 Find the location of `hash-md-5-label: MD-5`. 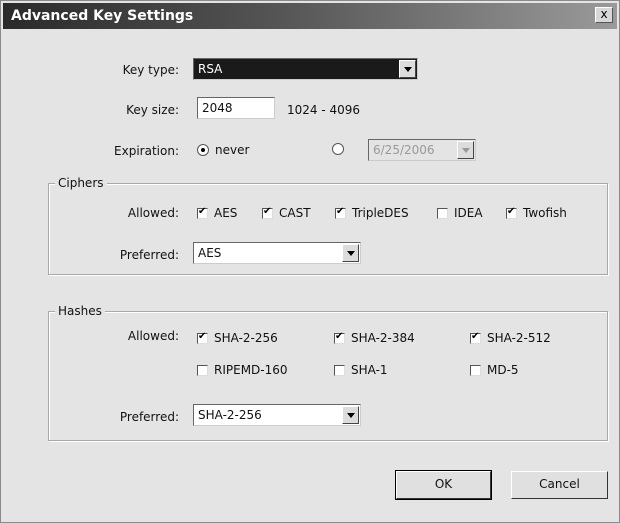

hash-md-5-label: MD-5 is located at coordinates (503, 370).